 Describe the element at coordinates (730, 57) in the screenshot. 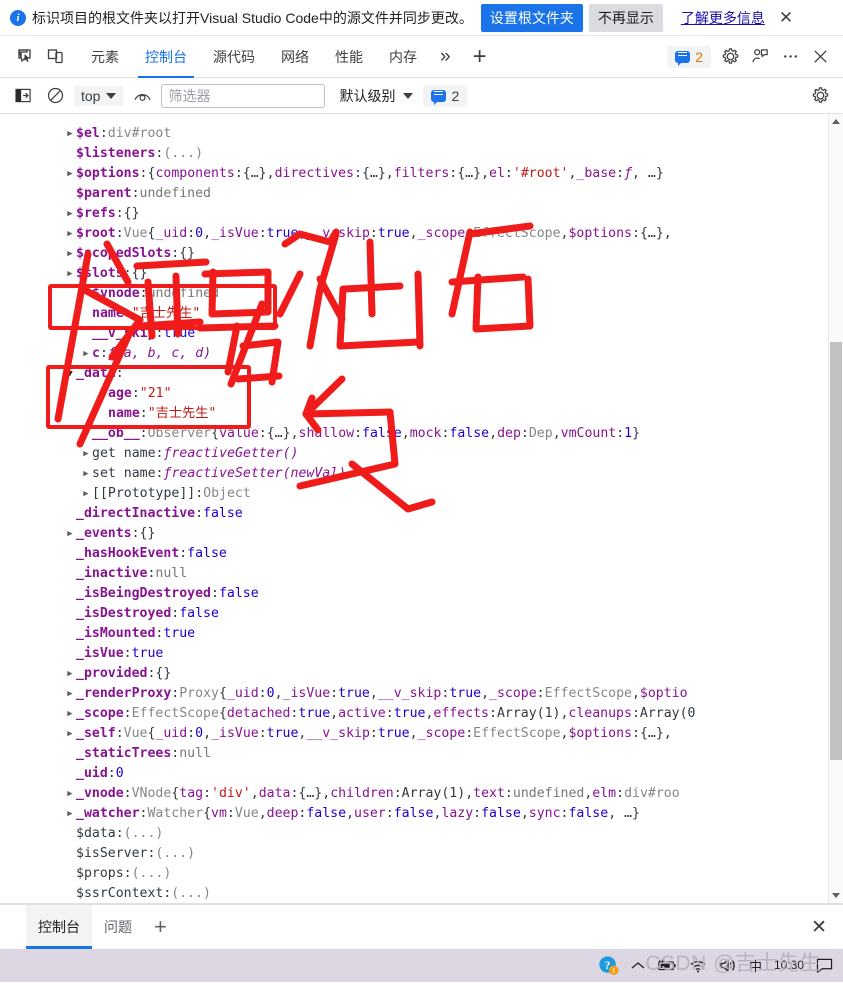

I see `gear-icon` at that location.